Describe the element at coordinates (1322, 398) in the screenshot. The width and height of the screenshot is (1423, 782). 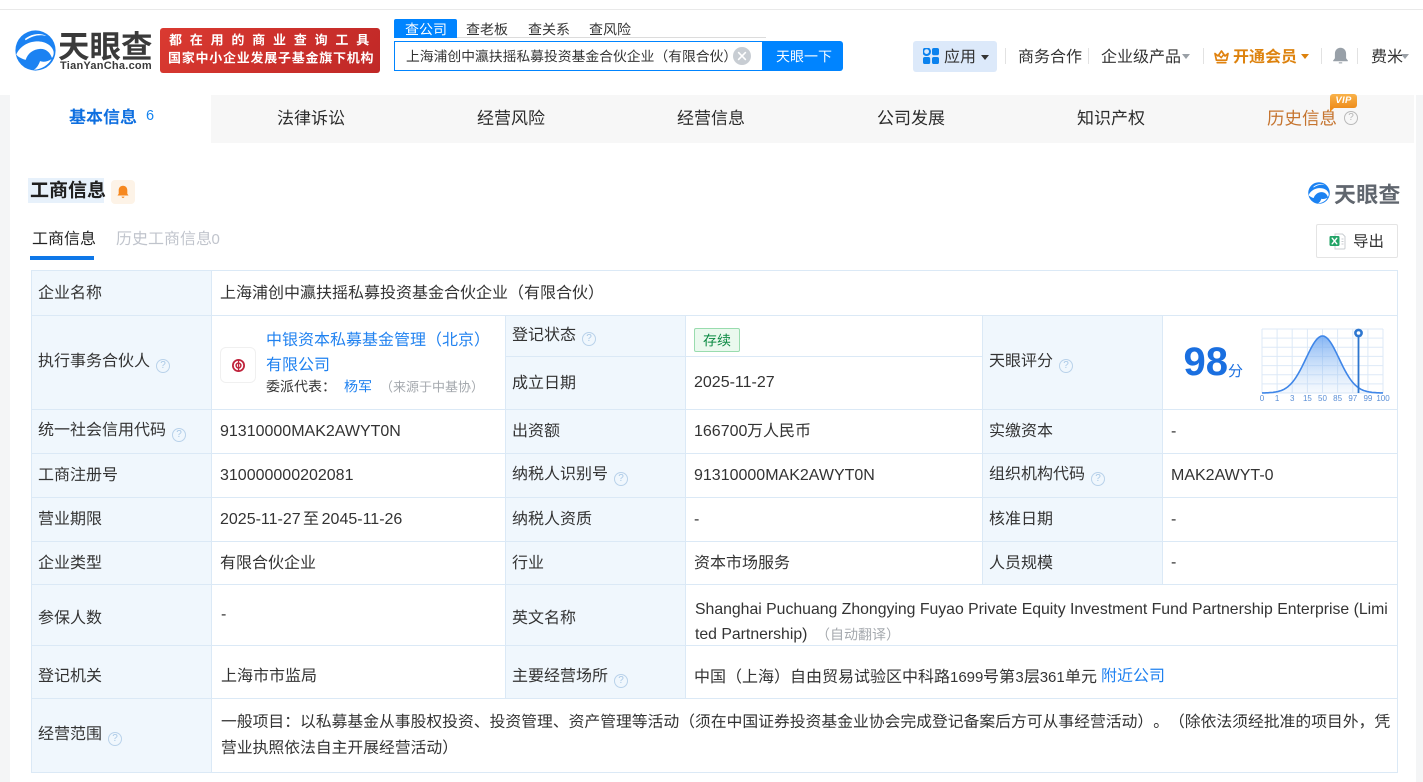
I see `svg-text: 50` at that location.